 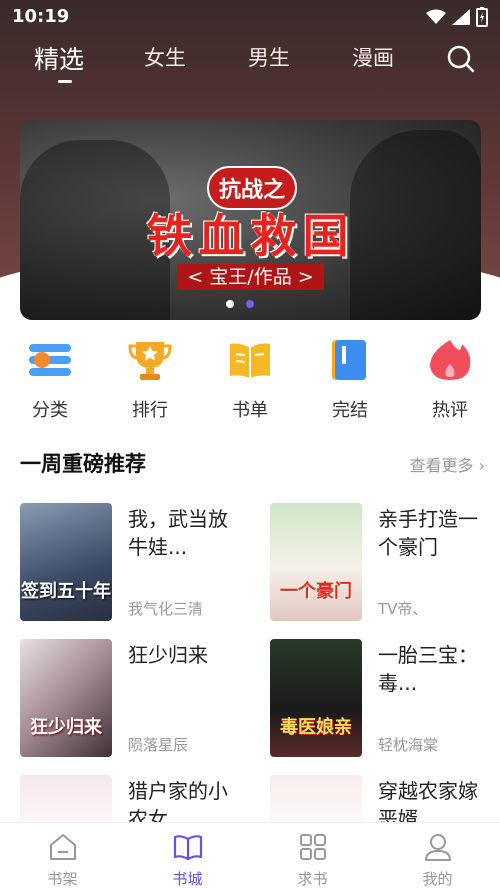 What do you see at coordinates (373, 57) in the screenshot?
I see `tab-comics: 漫画` at bounding box center [373, 57].